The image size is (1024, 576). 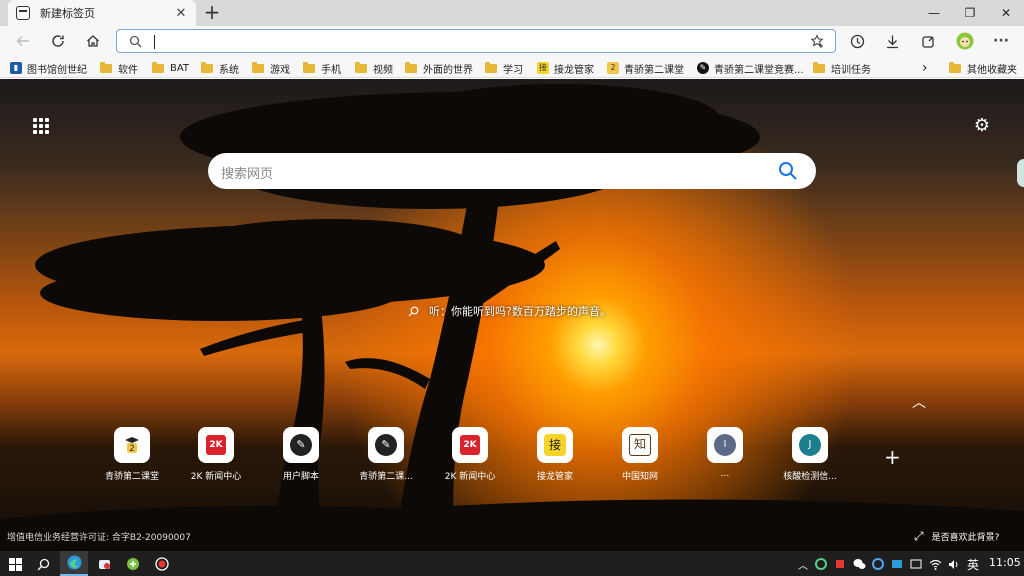 I want to click on bookmark-label: 接龙管家, so click(x=574, y=70).